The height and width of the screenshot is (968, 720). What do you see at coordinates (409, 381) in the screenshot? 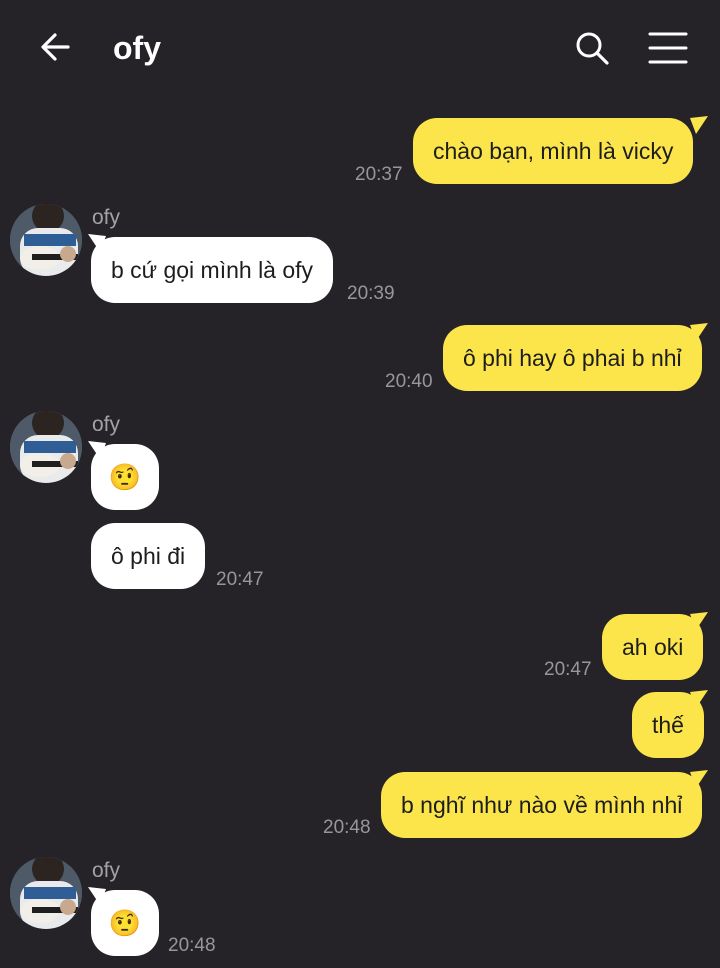
I see `message-timestamp: 20:40` at bounding box center [409, 381].